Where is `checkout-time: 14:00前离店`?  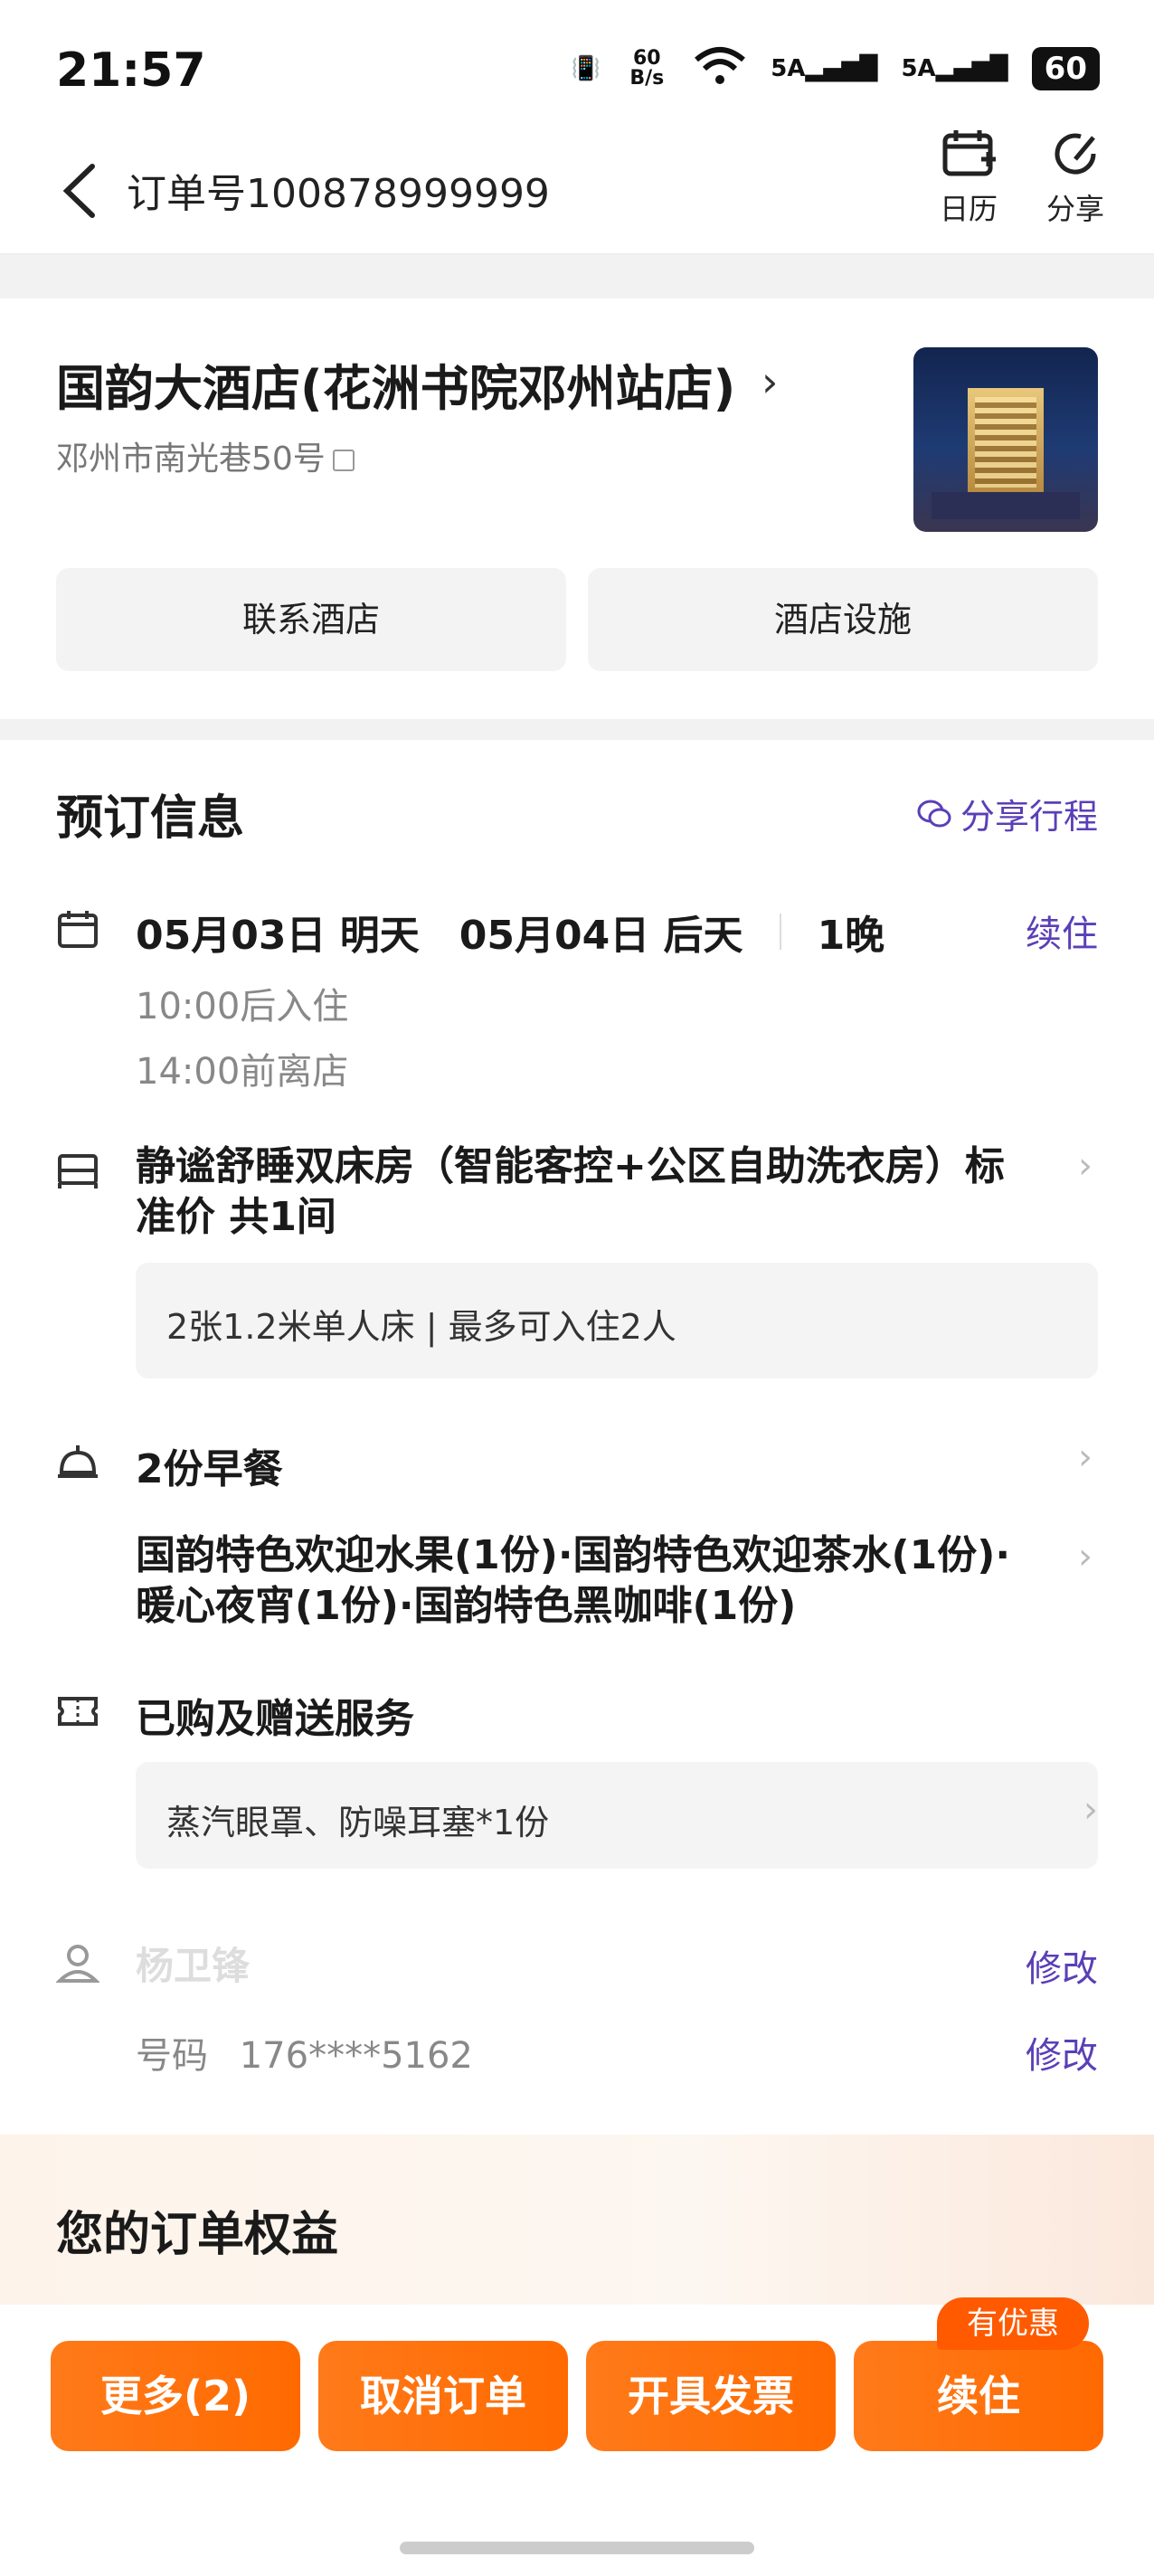
checkout-time: 14:00前离店 is located at coordinates (242, 1072).